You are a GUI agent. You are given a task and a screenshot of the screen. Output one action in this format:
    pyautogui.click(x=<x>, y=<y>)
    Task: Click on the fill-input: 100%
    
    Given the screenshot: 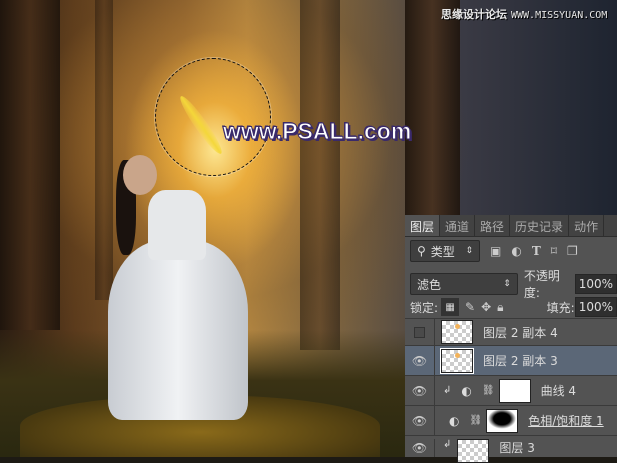 What is the action you would take?
    pyautogui.click(x=595, y=307)
    